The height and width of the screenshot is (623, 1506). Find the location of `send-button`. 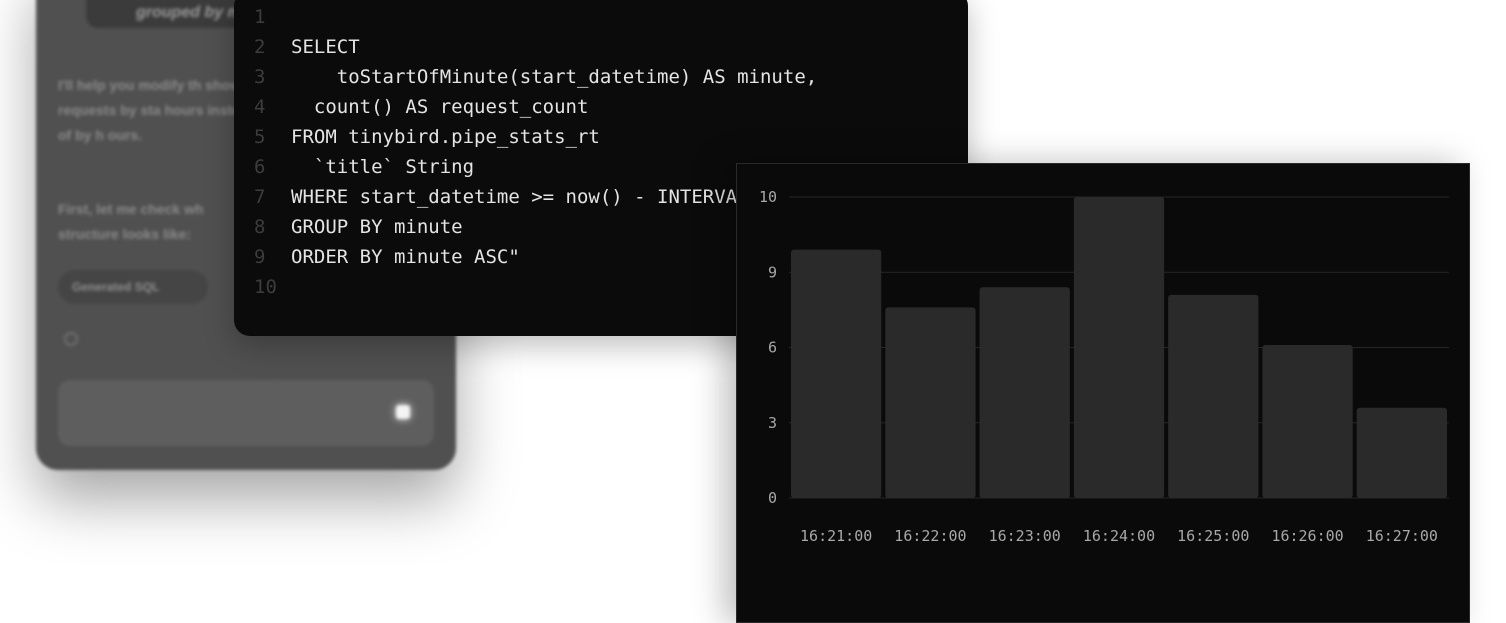

send-button is located at coordinates (403, 412).